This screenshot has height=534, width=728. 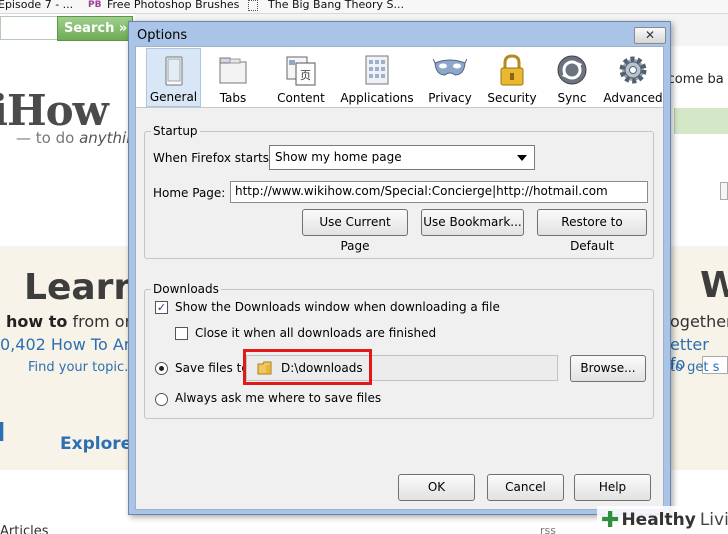 What do you see at coordinates (548, 529) in the screenshot?
I see `rss-link: rss` at bounding box center [548, 529].